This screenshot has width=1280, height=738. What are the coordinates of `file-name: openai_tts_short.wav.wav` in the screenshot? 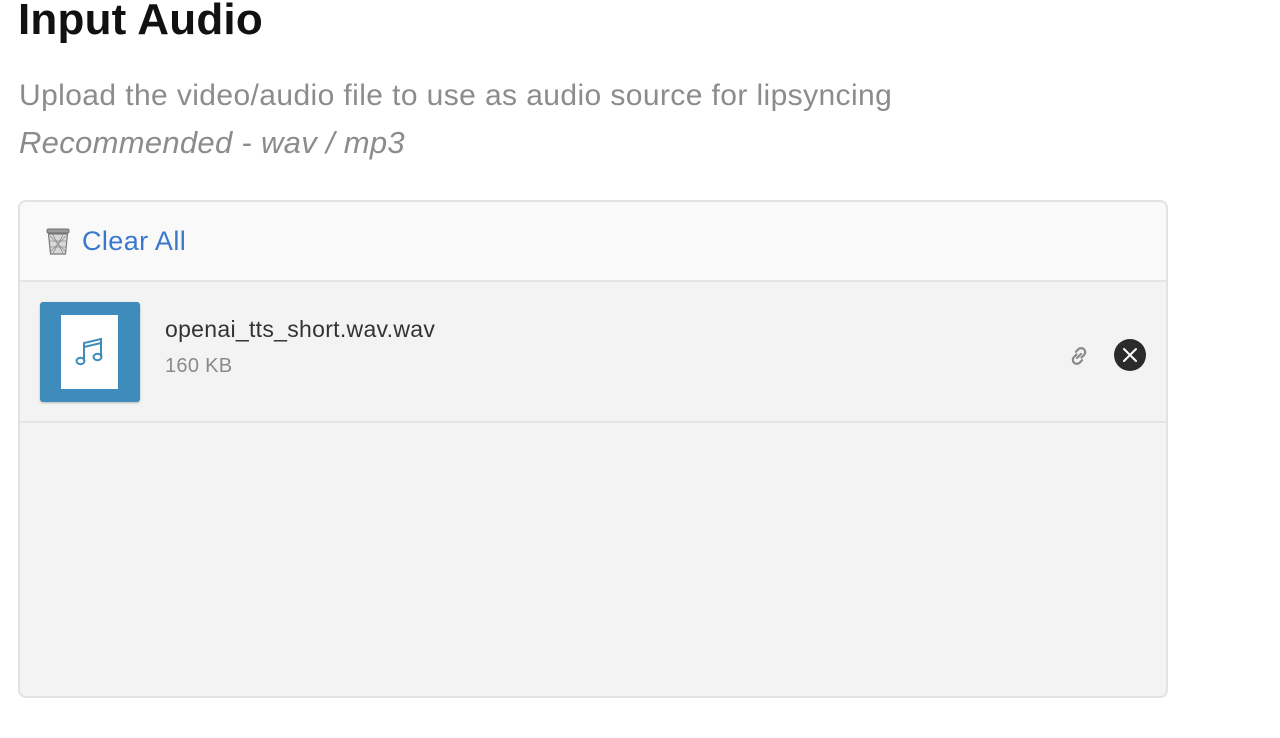 It's located at (300, 329).